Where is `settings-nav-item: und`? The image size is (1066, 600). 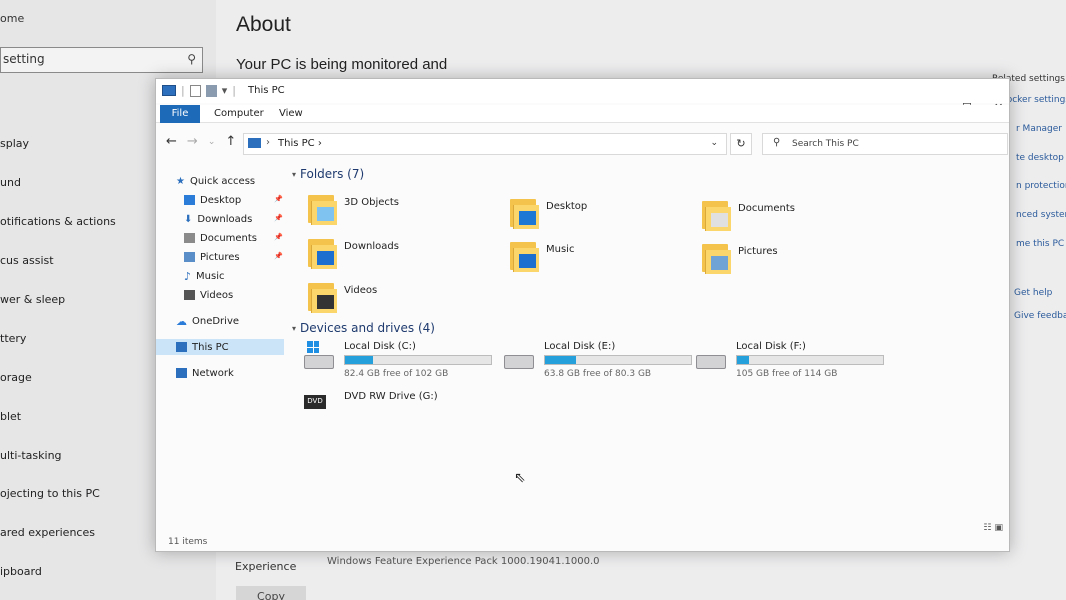
settings-nav-item: und is located at coordinates (10, 182).